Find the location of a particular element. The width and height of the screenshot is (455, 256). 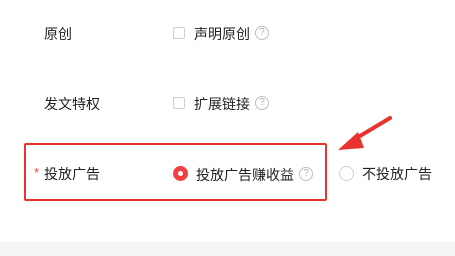

privilege-label: 发文特权 is located at coordinates (72, 104).